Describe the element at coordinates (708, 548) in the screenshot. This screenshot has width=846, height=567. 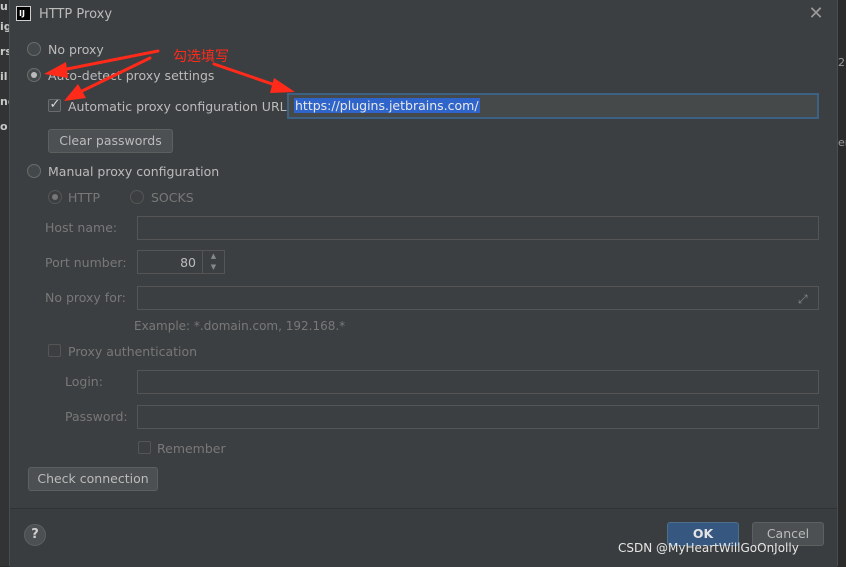
I see `csdn-watermark: CSDN @MyHeartWillGoOnJolly` at that location.